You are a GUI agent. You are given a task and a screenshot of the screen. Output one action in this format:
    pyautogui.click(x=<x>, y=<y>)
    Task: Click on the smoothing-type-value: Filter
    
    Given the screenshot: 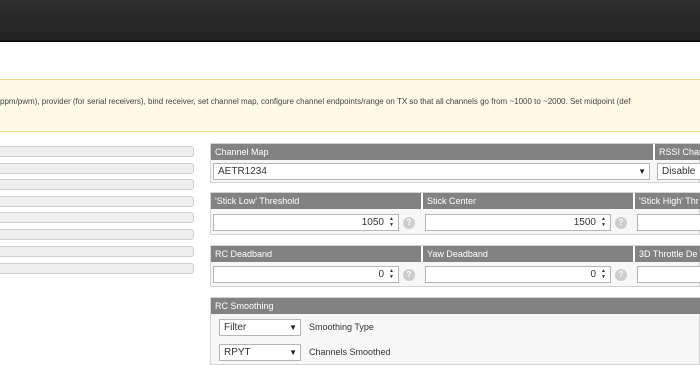 What is the action you would take?
    pyautogui.click(x=235, y=327)
    